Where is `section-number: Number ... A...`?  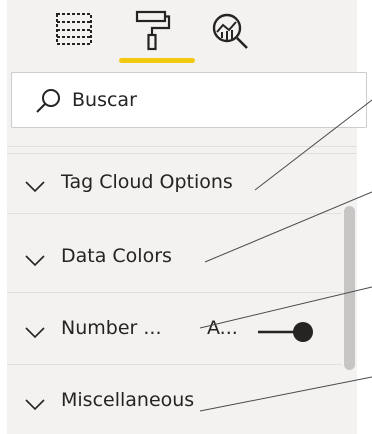
section-number: Number ... A... is located at coordinates (177, 331).